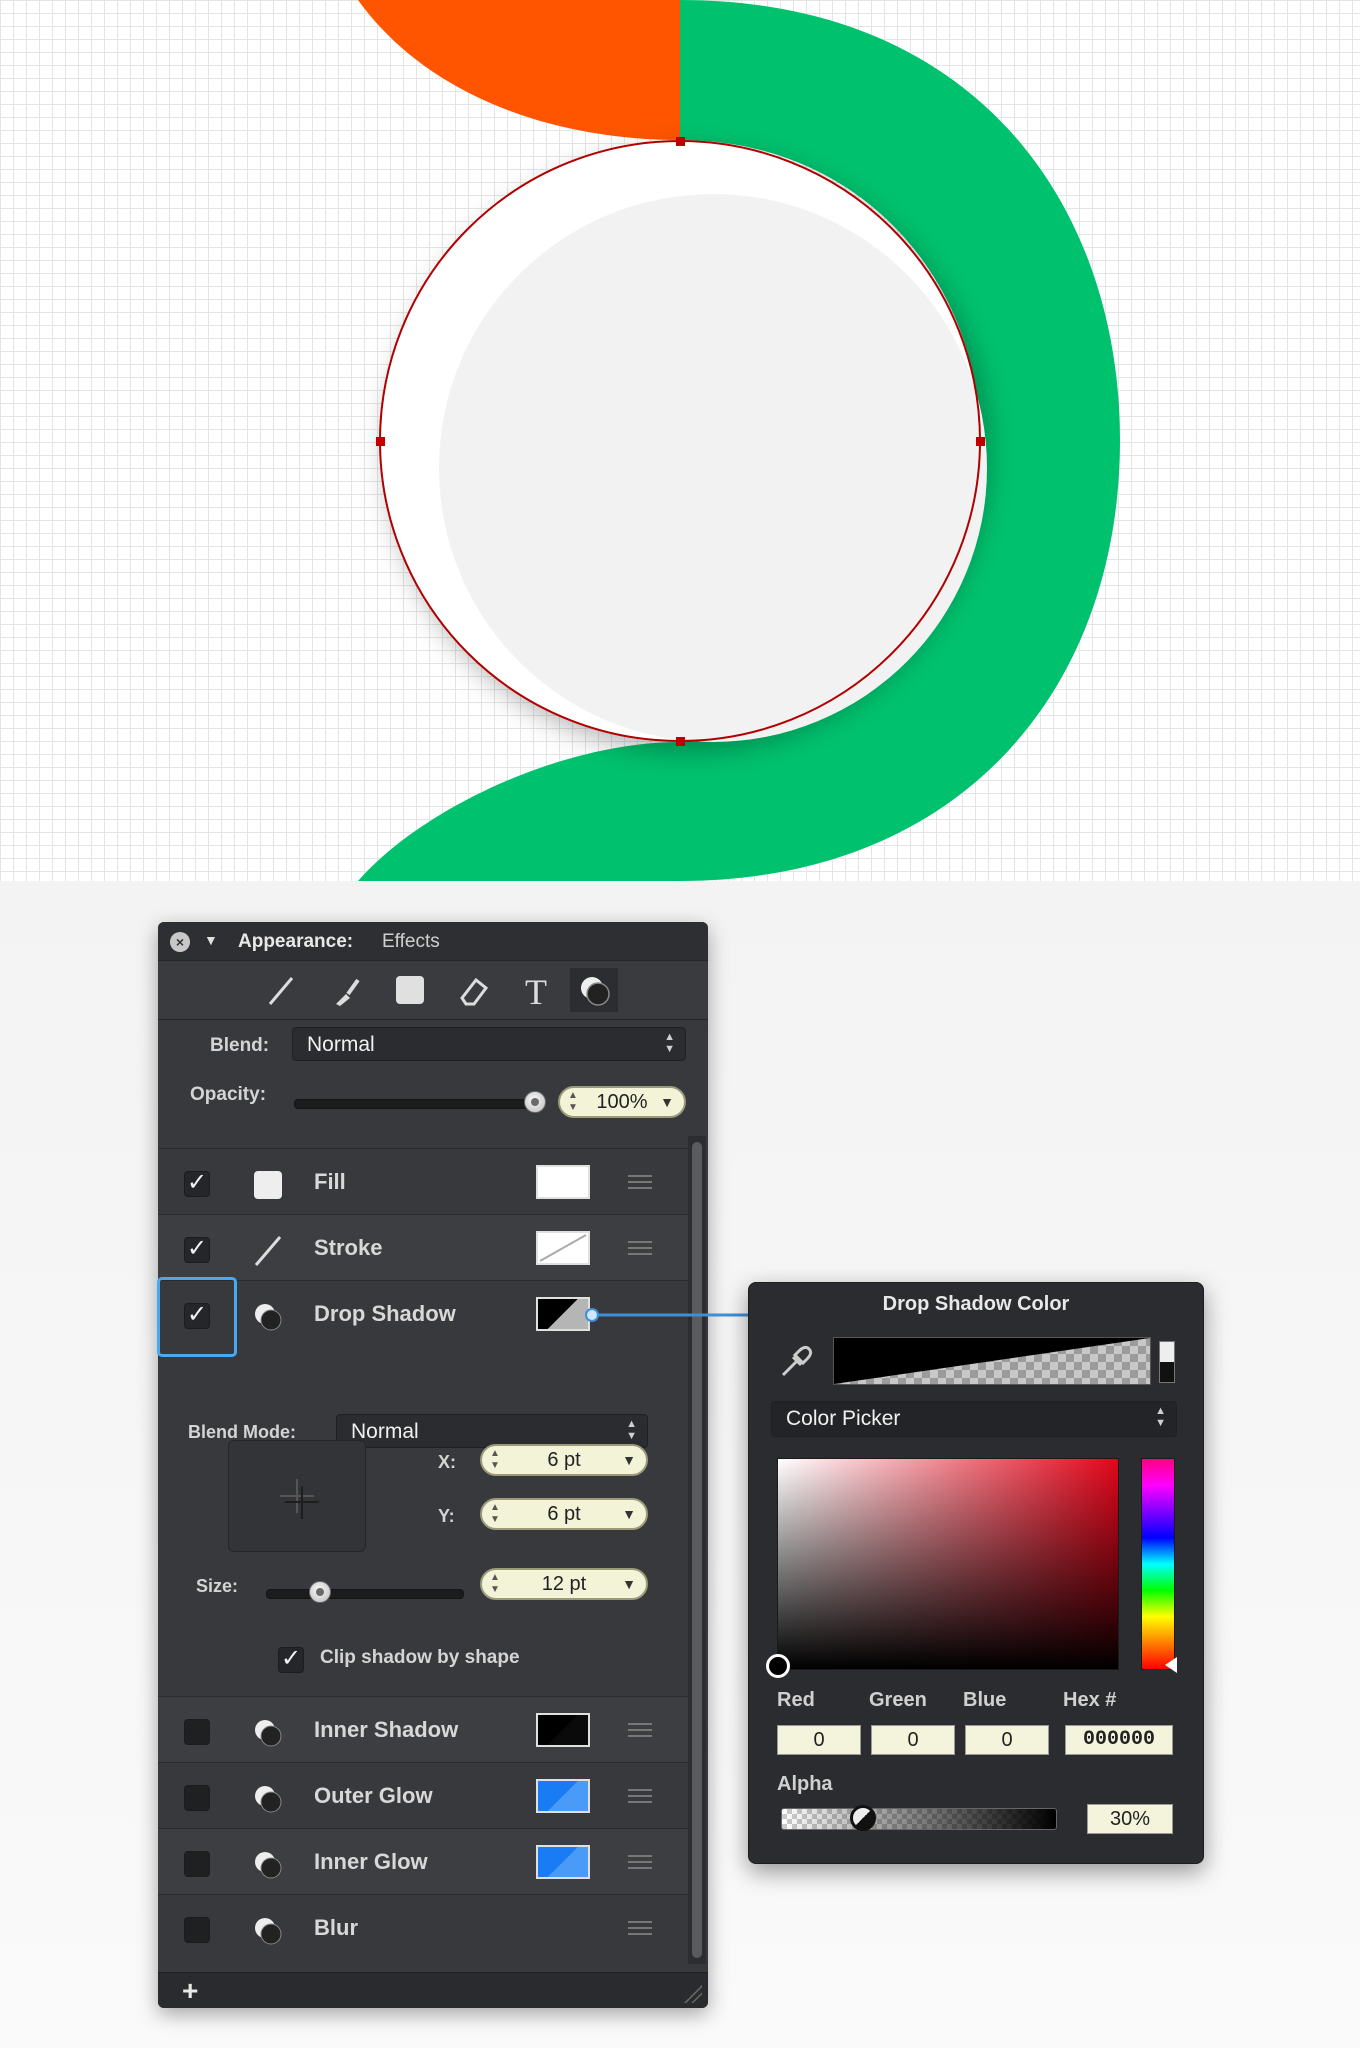  I want to click on color-preview-swatch, so click(992, 1361).